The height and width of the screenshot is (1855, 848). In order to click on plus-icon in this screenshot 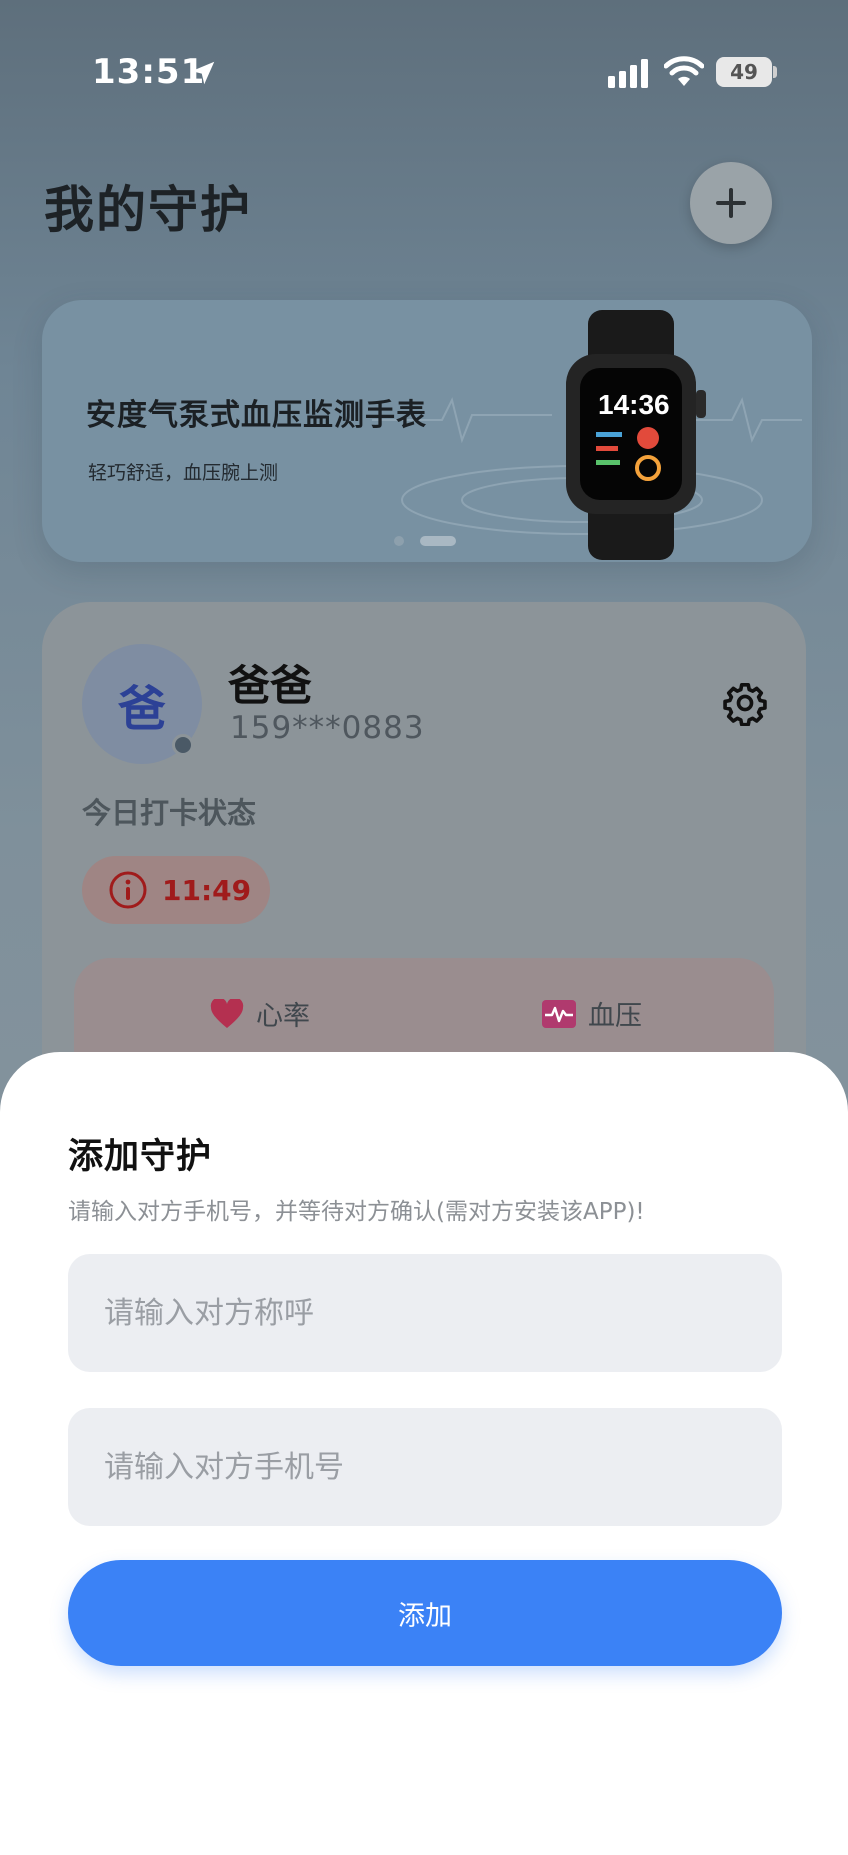, I will do `click(731, 203)`.